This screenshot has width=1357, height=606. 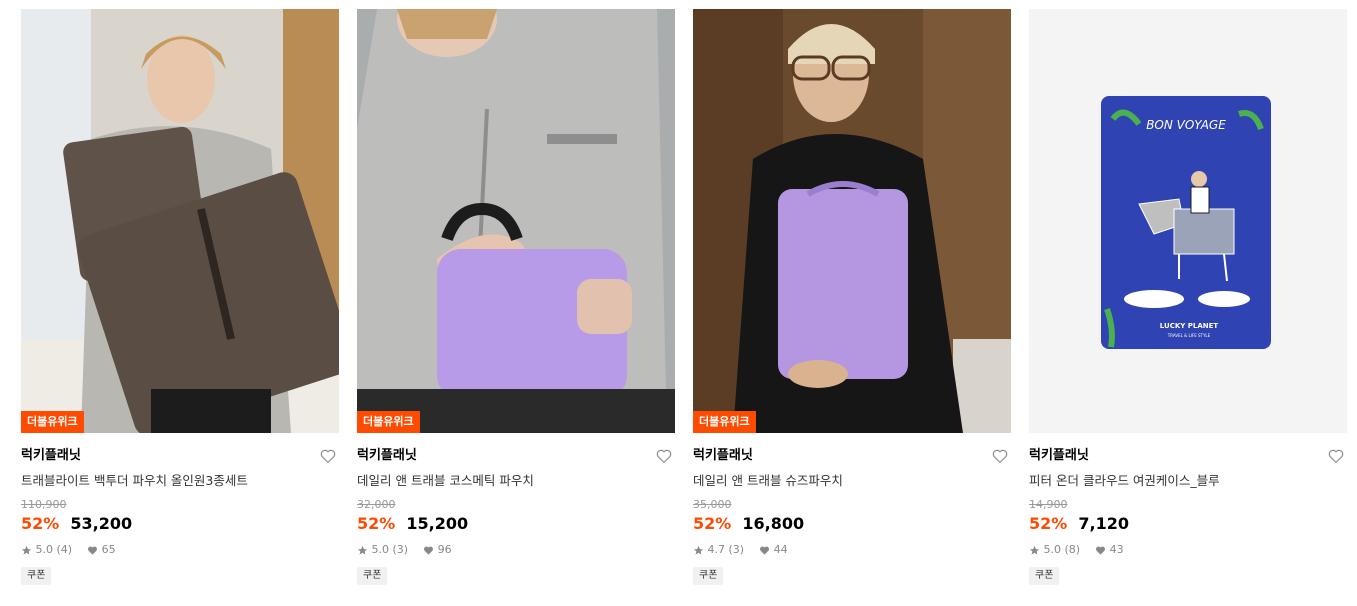 What do you see at coordinates (1116, 549) in the screenshot?
I see `like-count: 43` at bounding box center [1116, 549].